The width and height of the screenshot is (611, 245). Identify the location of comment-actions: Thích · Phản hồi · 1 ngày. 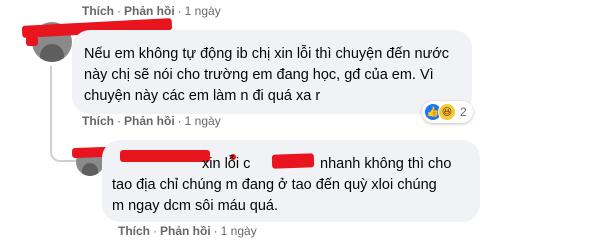
(151, 121).